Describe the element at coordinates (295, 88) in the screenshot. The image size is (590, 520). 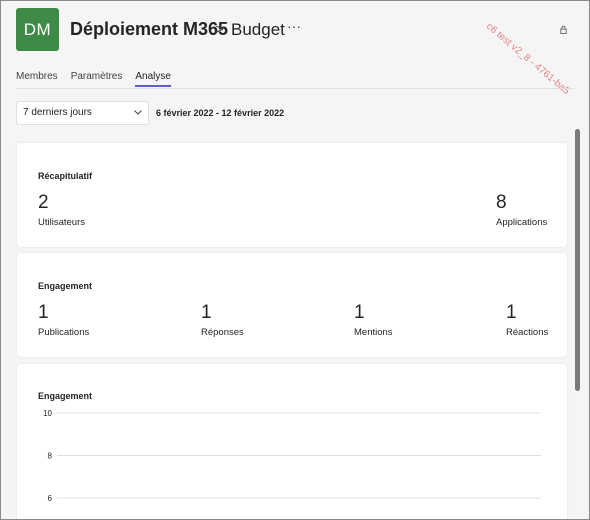
I see `tabs-divider` at that location.